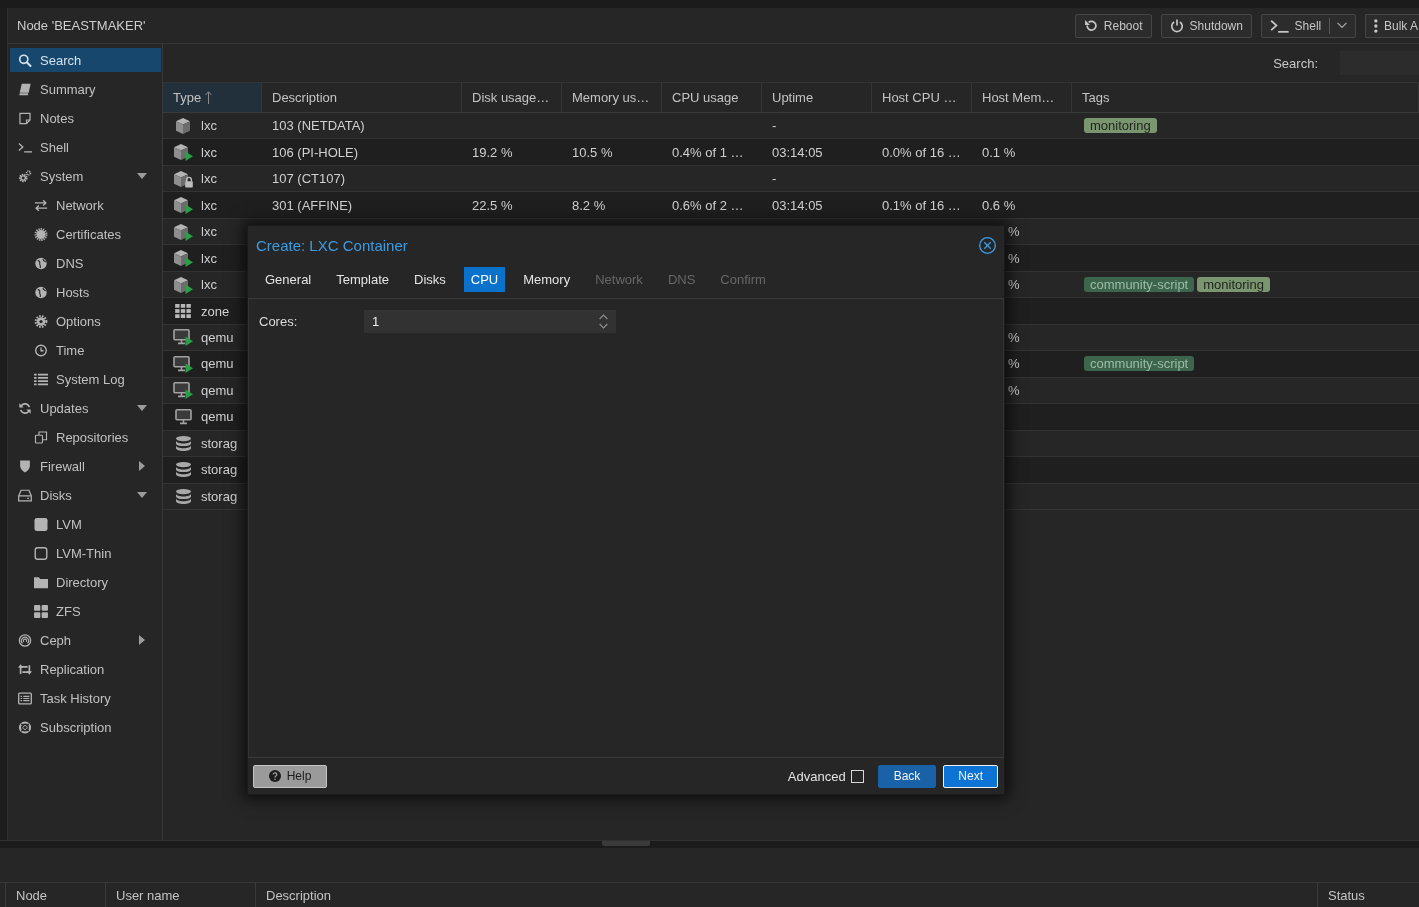 This screenshot has width=1419, height=907. I want to click on tab: Disks, so click(430, 279).